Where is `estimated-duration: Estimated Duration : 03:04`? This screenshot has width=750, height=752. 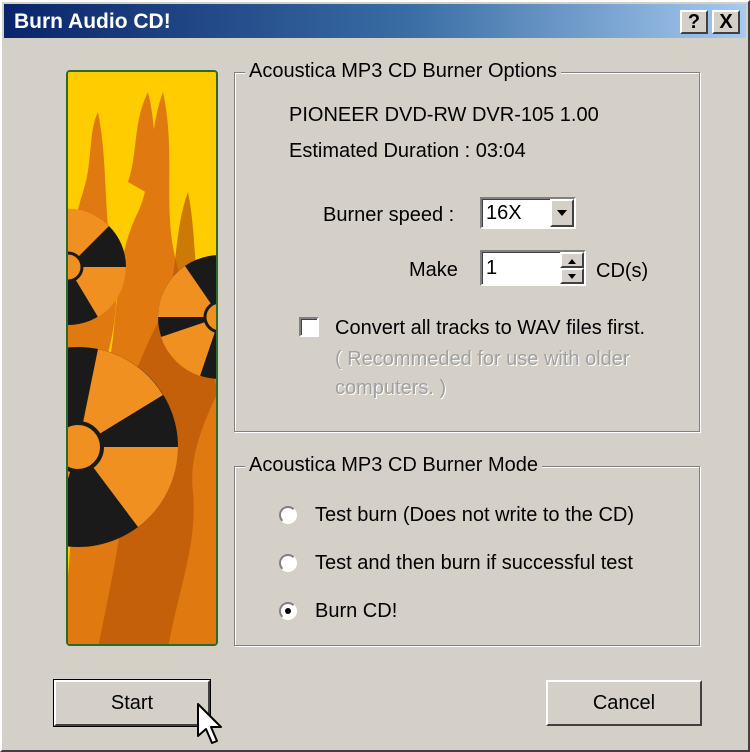
estimated-duration: Estimated Duration : 03:04 is located at coordinates (407, 151).